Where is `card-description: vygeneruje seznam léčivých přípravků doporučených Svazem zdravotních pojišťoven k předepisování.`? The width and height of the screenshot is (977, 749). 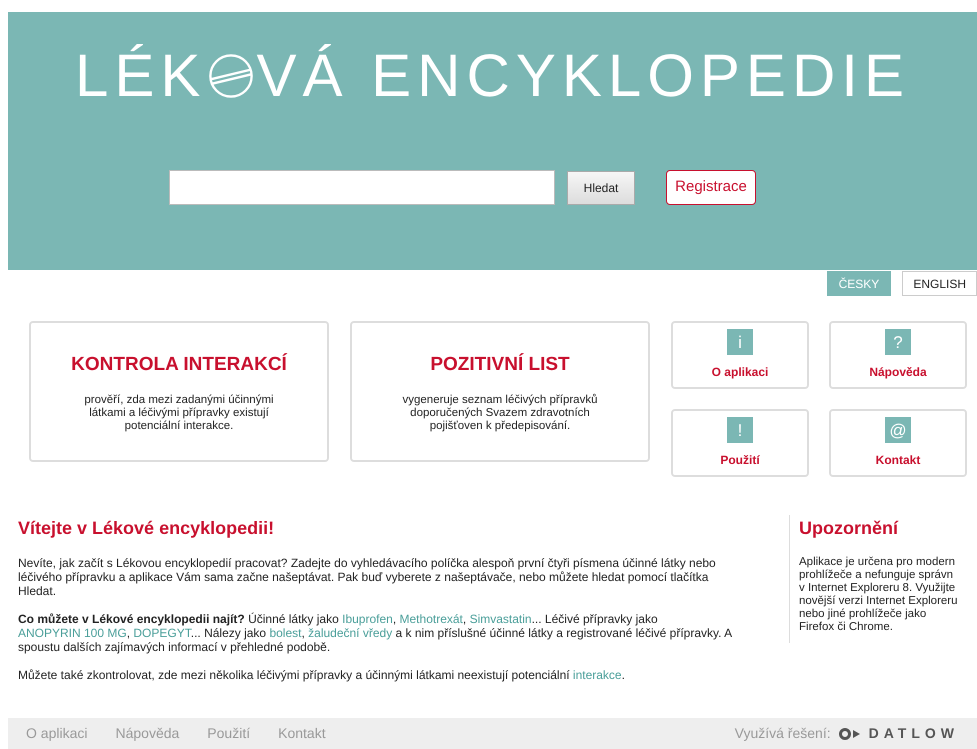
card-description: vygeneruje seznam léčivých přípravků doporučených Svazem zdravotních pojišťoven k předepisování. is located at coordinates (500, 413).